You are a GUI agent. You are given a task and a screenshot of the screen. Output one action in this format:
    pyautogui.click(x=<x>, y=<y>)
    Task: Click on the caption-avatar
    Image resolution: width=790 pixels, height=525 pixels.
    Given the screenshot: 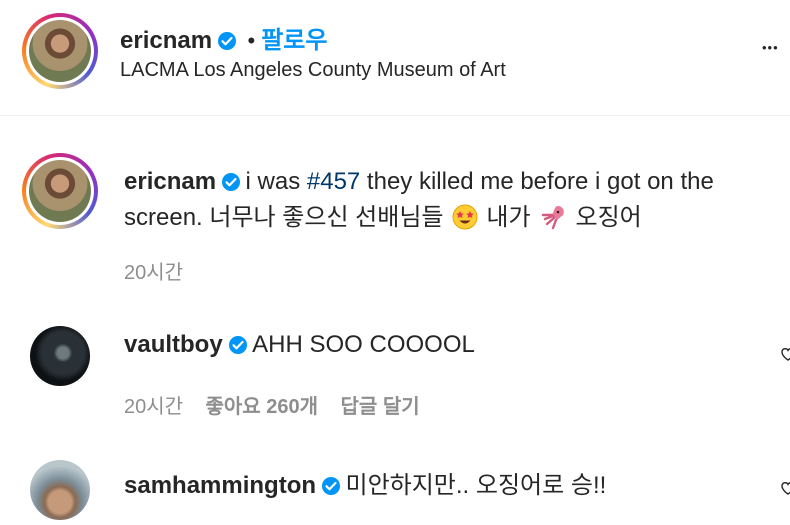 What is the action you would take?
    pyautogui.click(x=60, y=191)
    